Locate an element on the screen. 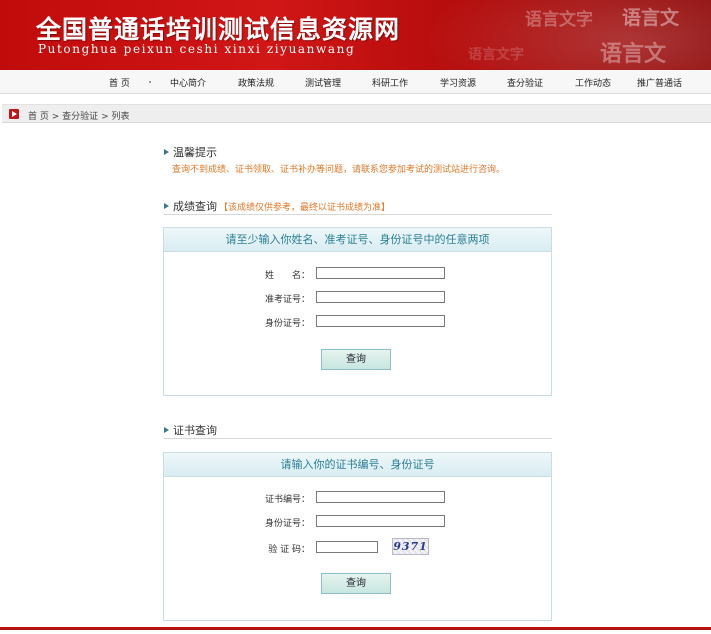 The width and height of the screenshot is (711, 634). certificate-number-label: 证书编号： is located at coordinates (287, 500).